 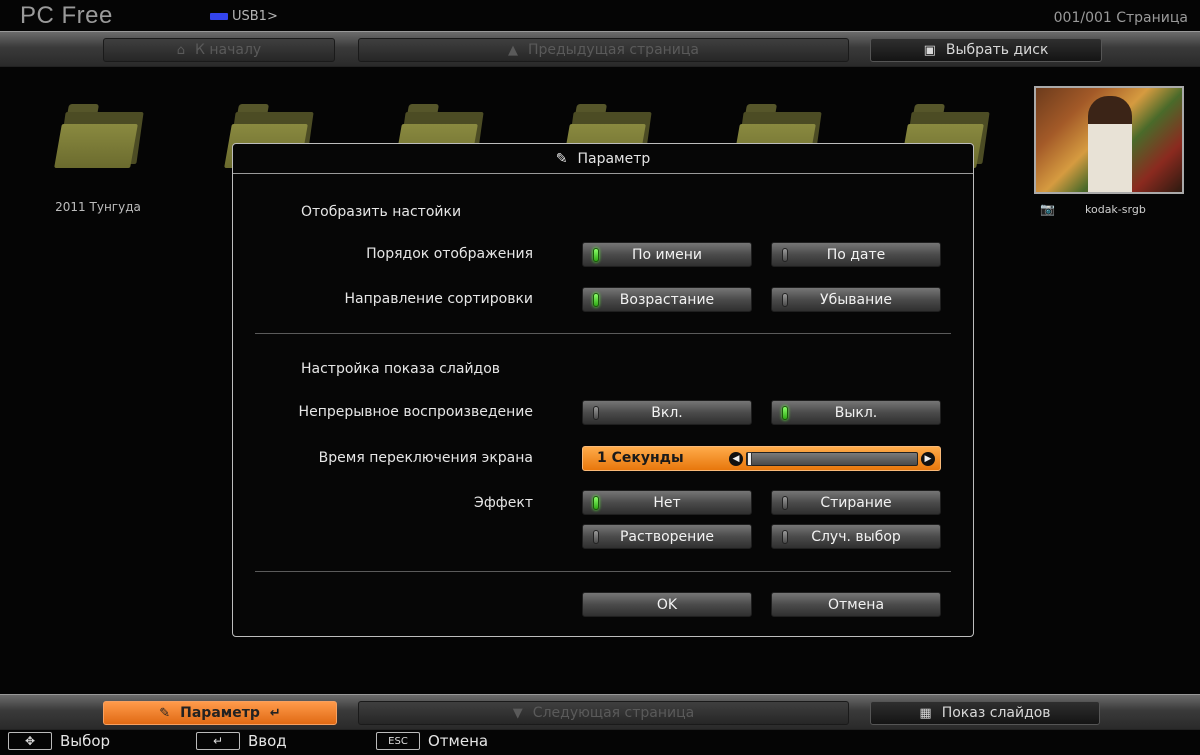 I want to click on slider-track, so click(x=832, y=459).